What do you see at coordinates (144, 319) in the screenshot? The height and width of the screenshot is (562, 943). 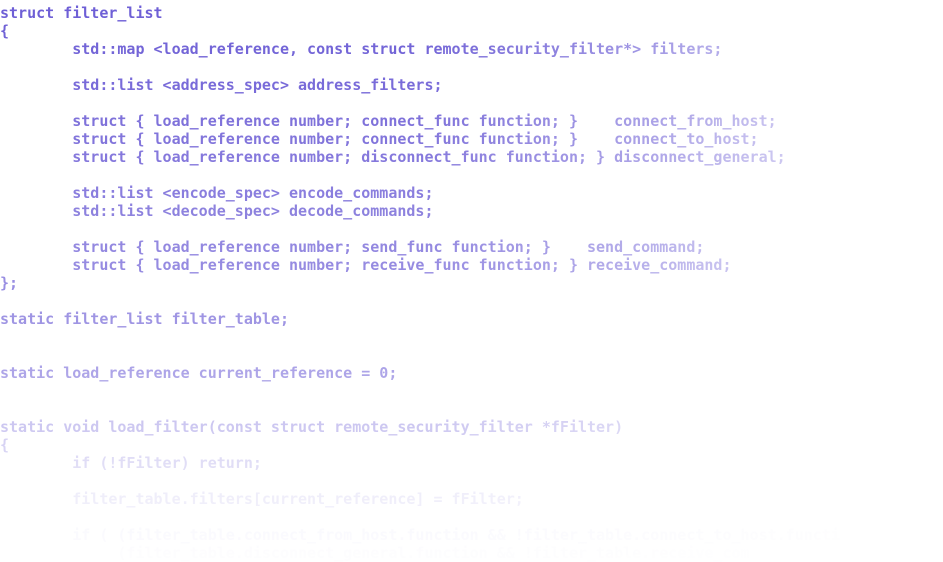 I see `code-line: static filter_list filter_table;` at bounding box center [144, 319].